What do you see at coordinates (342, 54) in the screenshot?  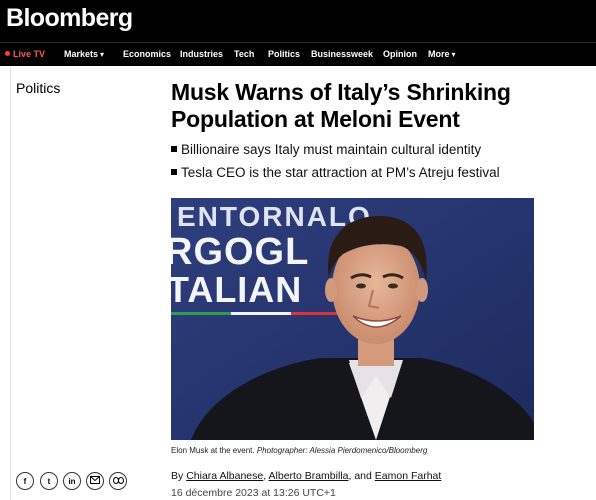 I see `nav-businessweek: Businessweek` at bounding box center [342, 54].